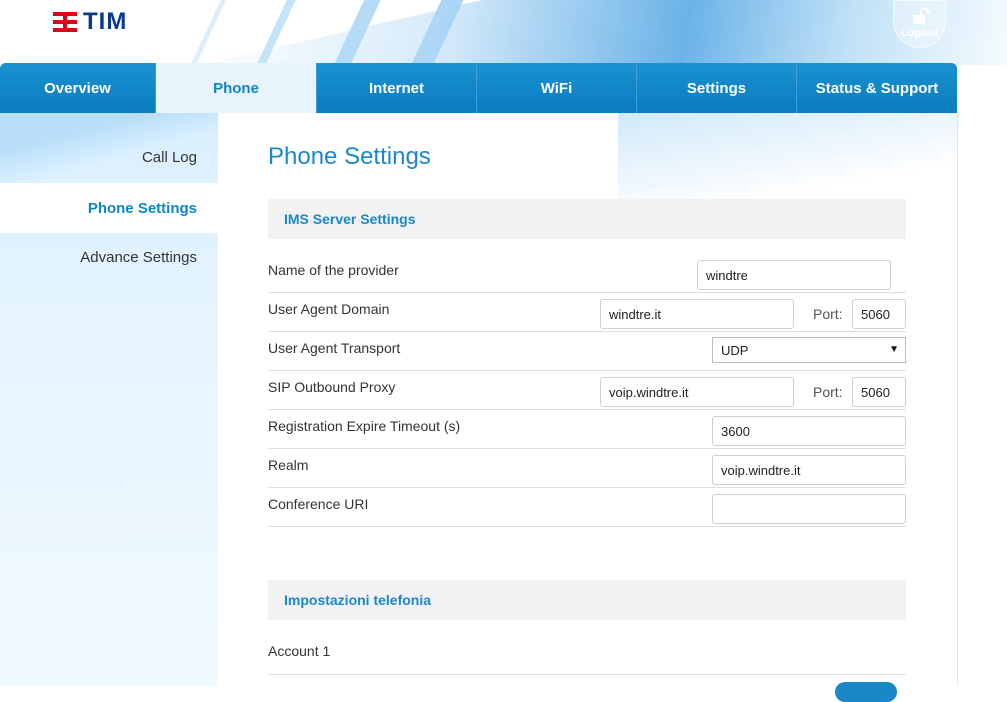  I want to click on tab-status-support: Status & Support, so click(877, 88).